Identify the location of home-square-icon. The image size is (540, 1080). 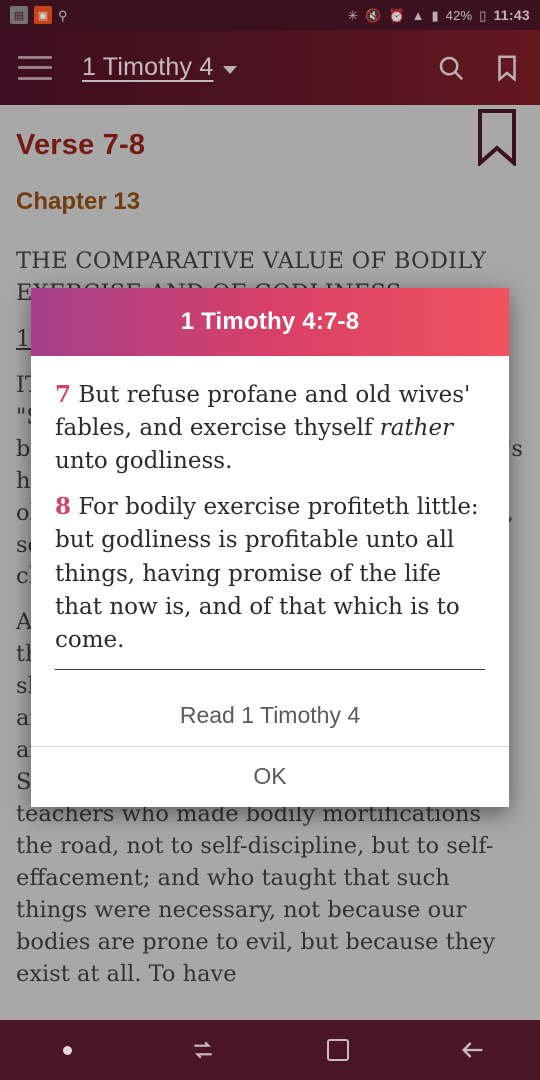
(337, 1050).